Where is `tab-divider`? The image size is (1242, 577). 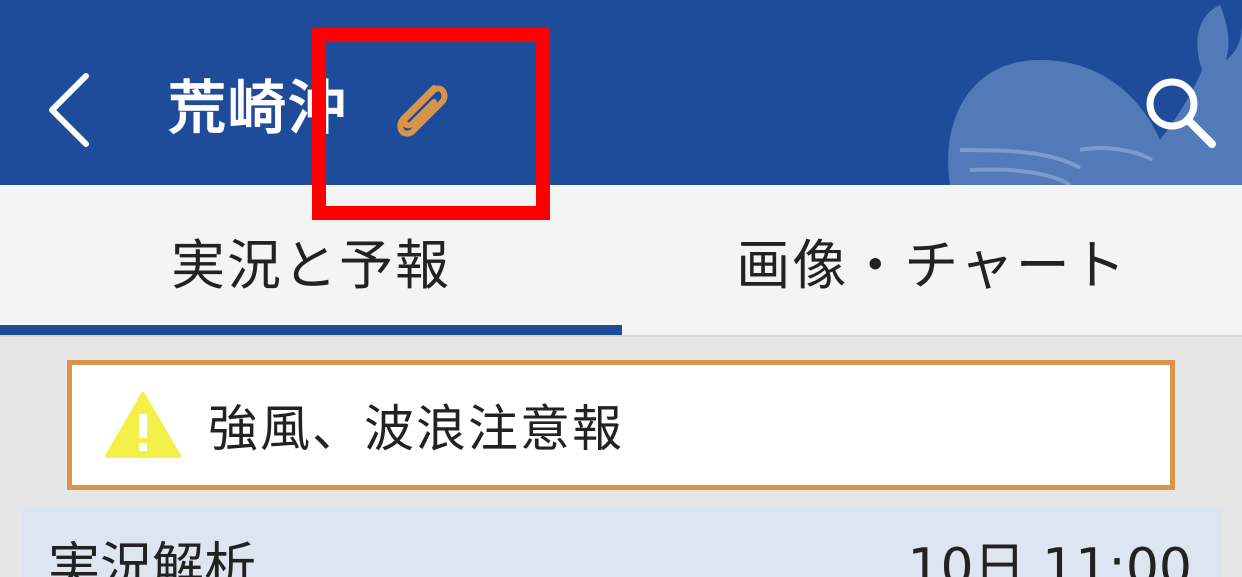 tab-divider is located at coordinates (621, 336).